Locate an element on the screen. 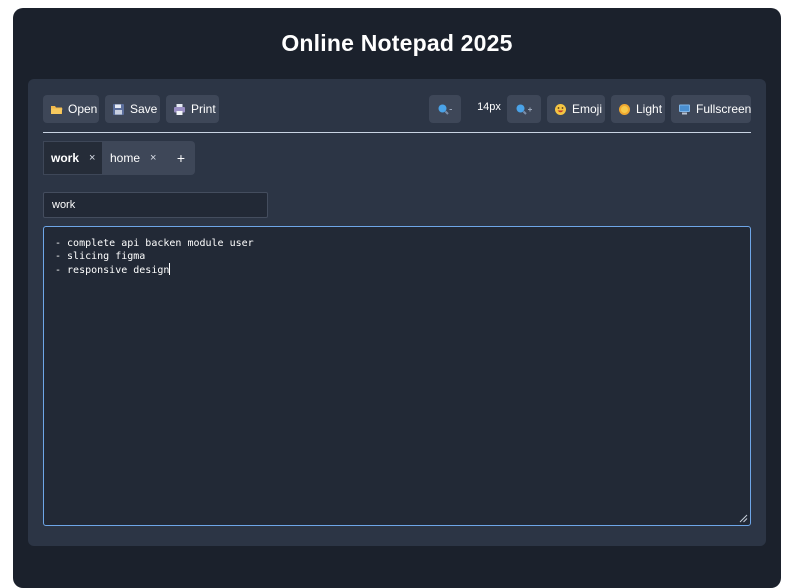  note-name-input is located at coordinates (155, 205).